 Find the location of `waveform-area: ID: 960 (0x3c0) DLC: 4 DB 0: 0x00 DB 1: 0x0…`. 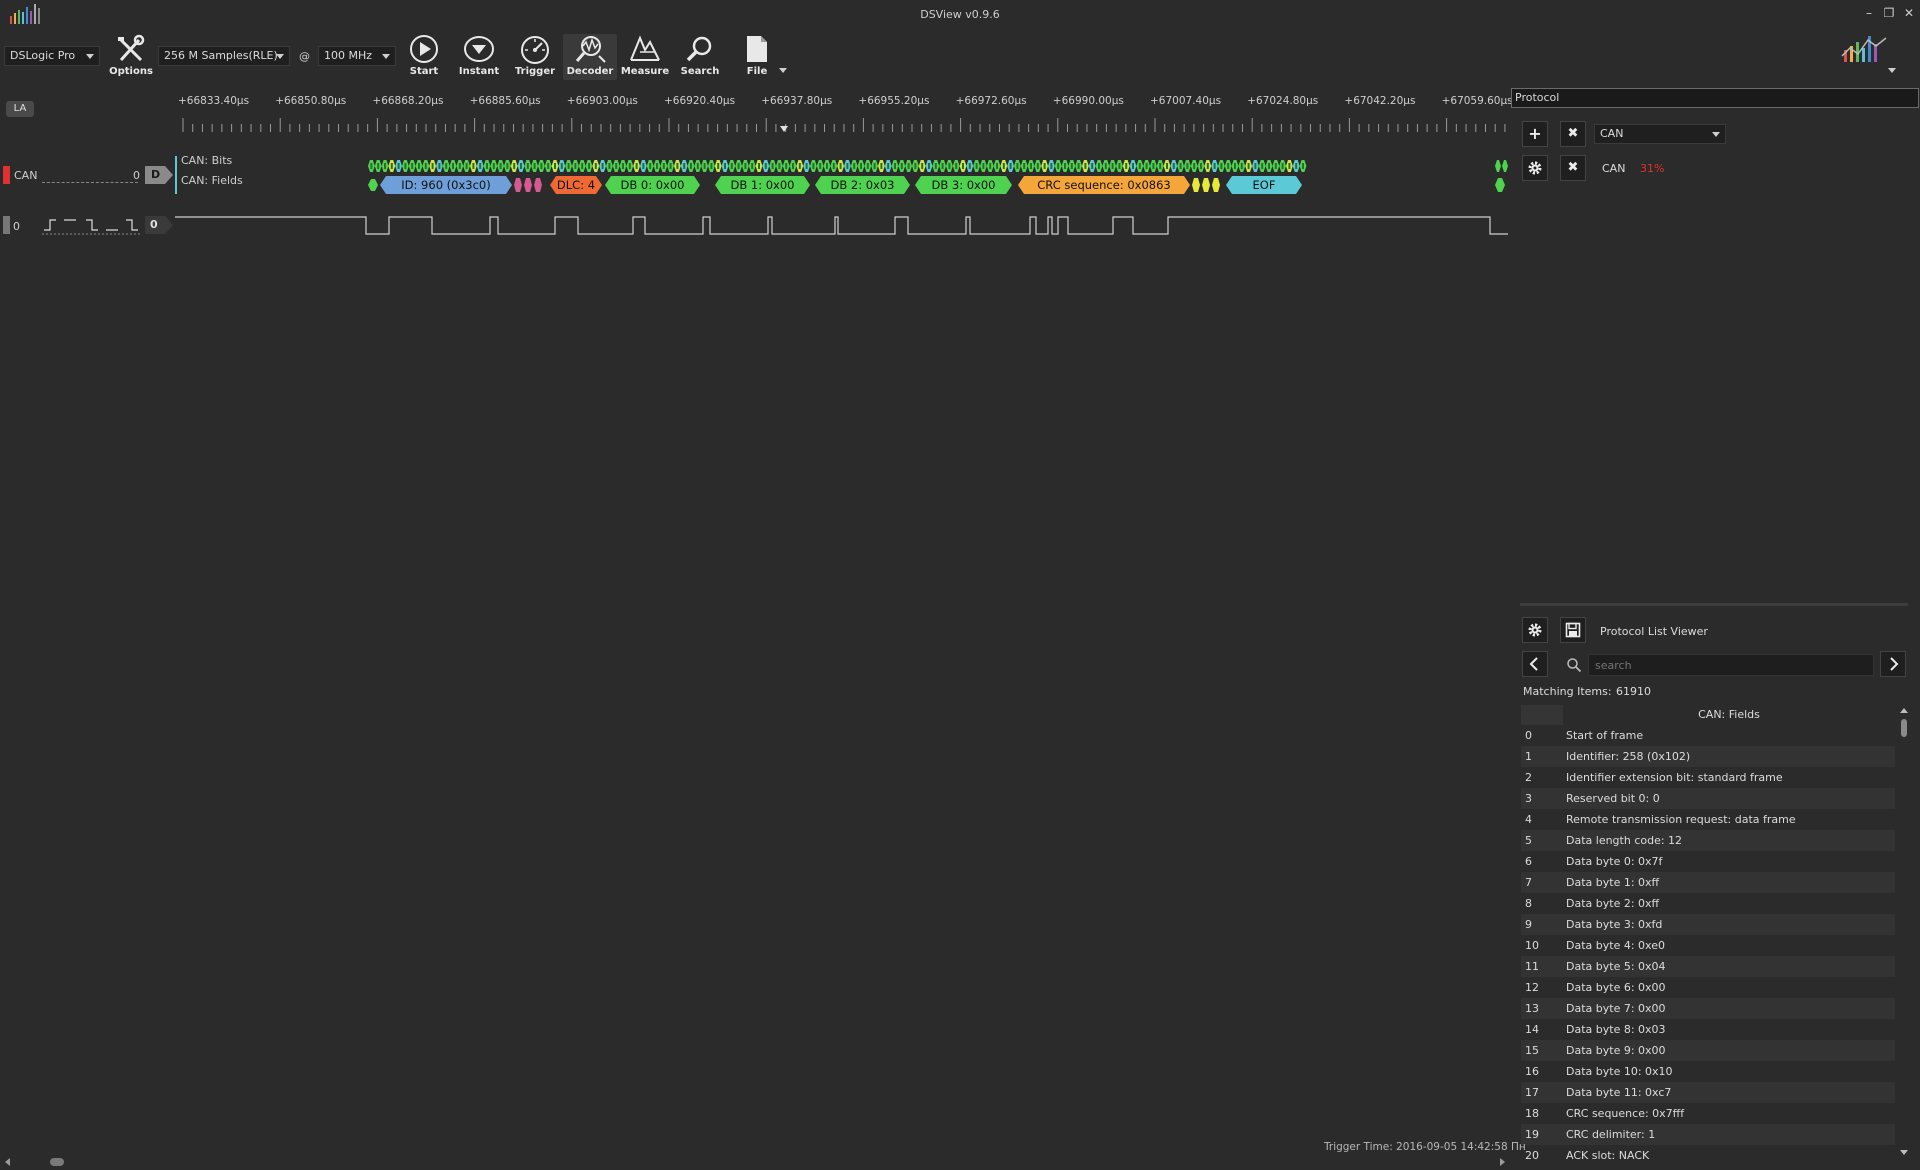

waveform-area: ID: 960 (0x3c0) DLC: 4 DB 0: 0x00 DB 1: 0x0… is located at coordinates (755, 195).